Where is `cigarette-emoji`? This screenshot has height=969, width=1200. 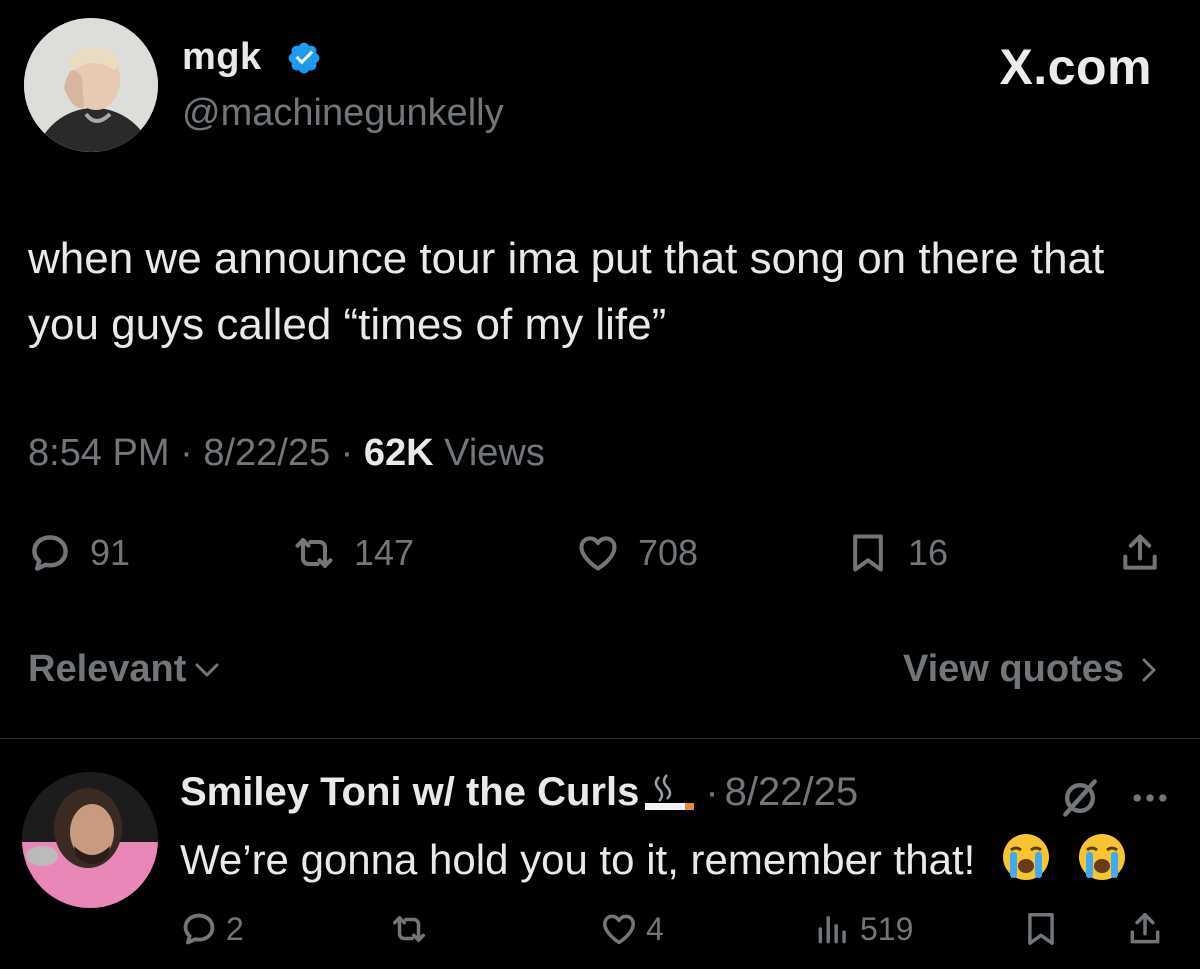
cigarette-emoji is located at coordinates (670, 791).